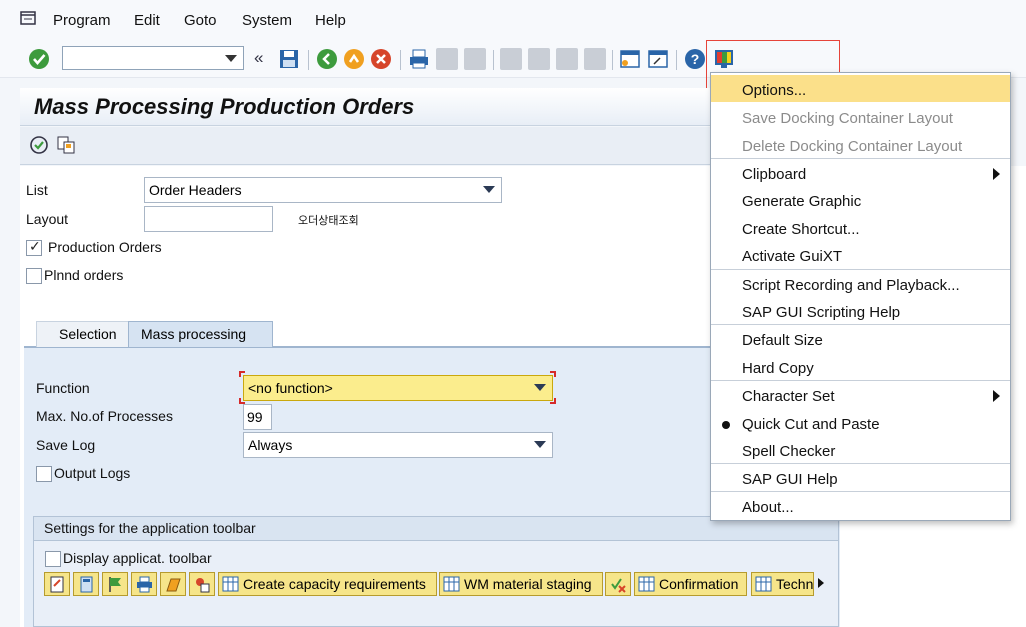  I want to click on layout-input, so click(208, 219).